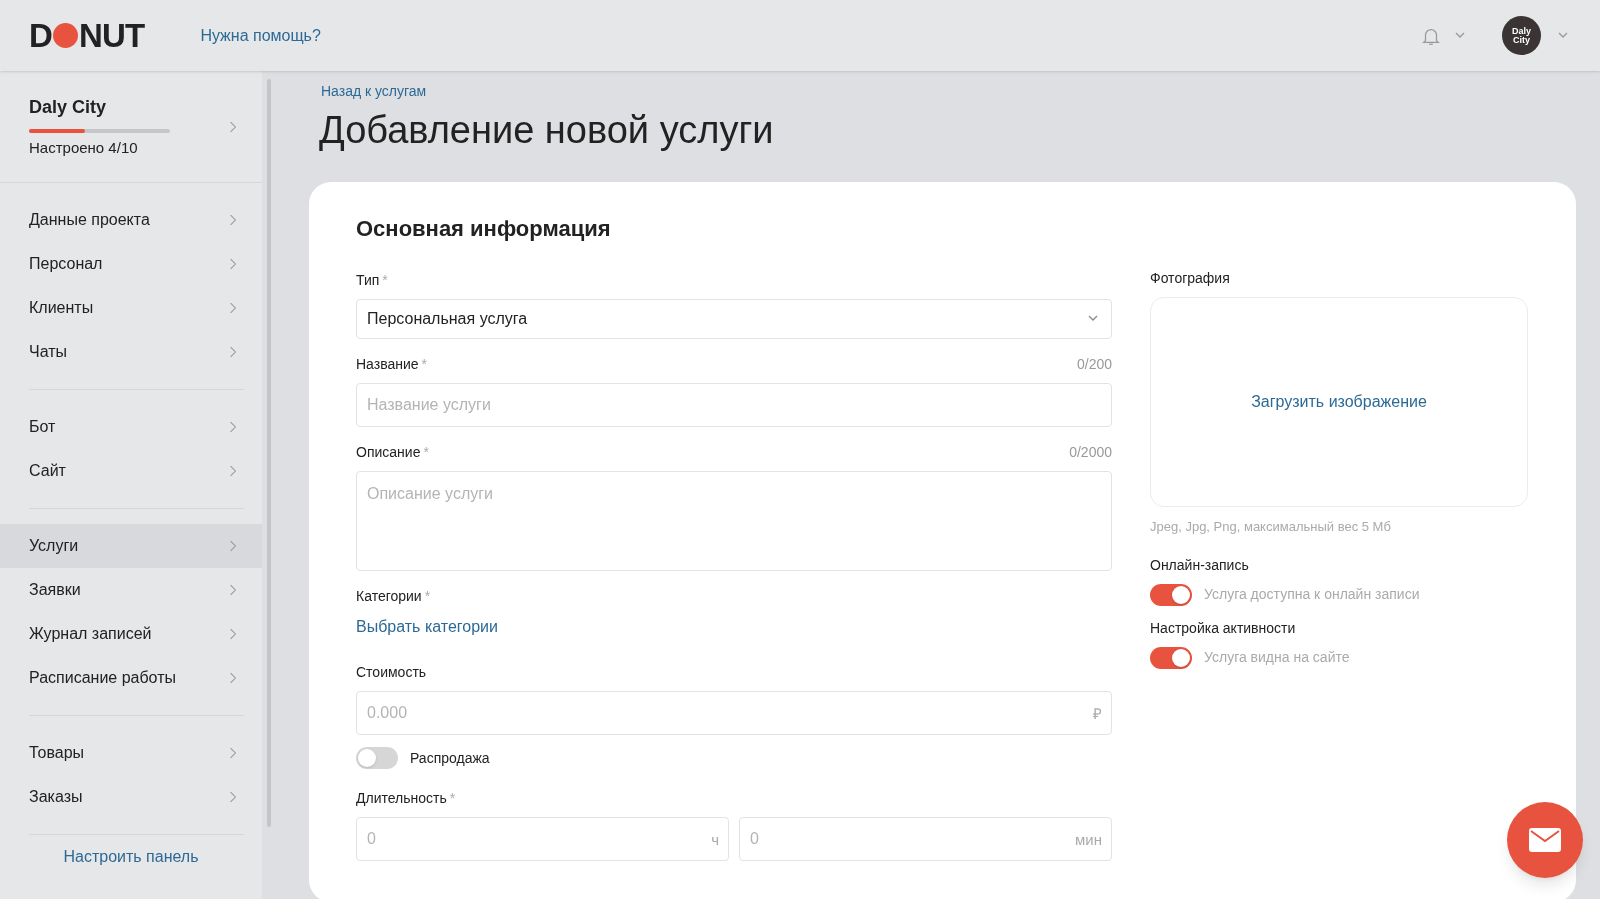 This screenshot has height=899, width=1600. Describe the element at coordinates (406, 798) in the screenshot. I see `field-label: Длительность *` at that location.